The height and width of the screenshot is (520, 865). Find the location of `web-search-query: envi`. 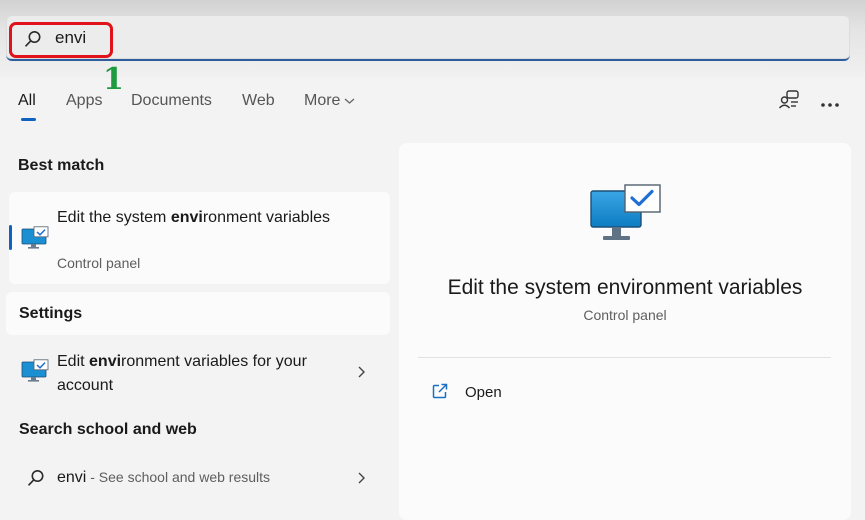

web-search-query: envi is located at coordinates (72, 477).